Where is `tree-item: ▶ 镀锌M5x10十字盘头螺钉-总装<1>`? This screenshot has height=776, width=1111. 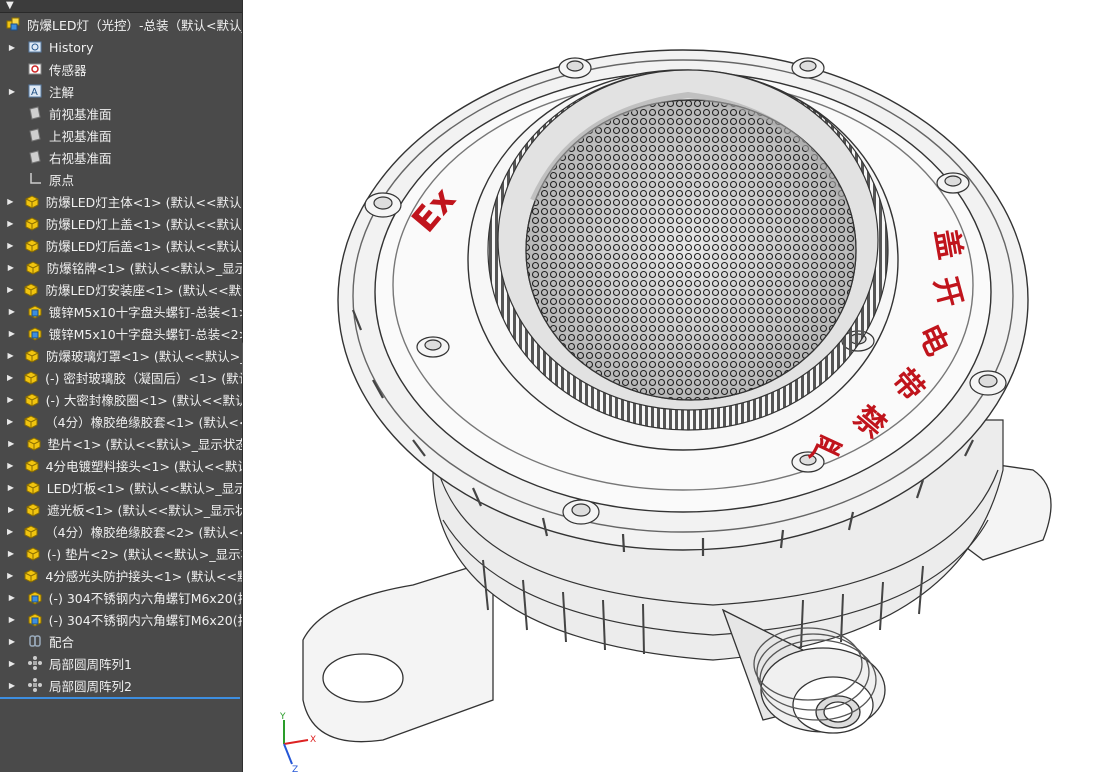 tree-item: ▶ 镀锌M5x10十字盘头螺钉-总装<1> is located at coordinates (121, 311).